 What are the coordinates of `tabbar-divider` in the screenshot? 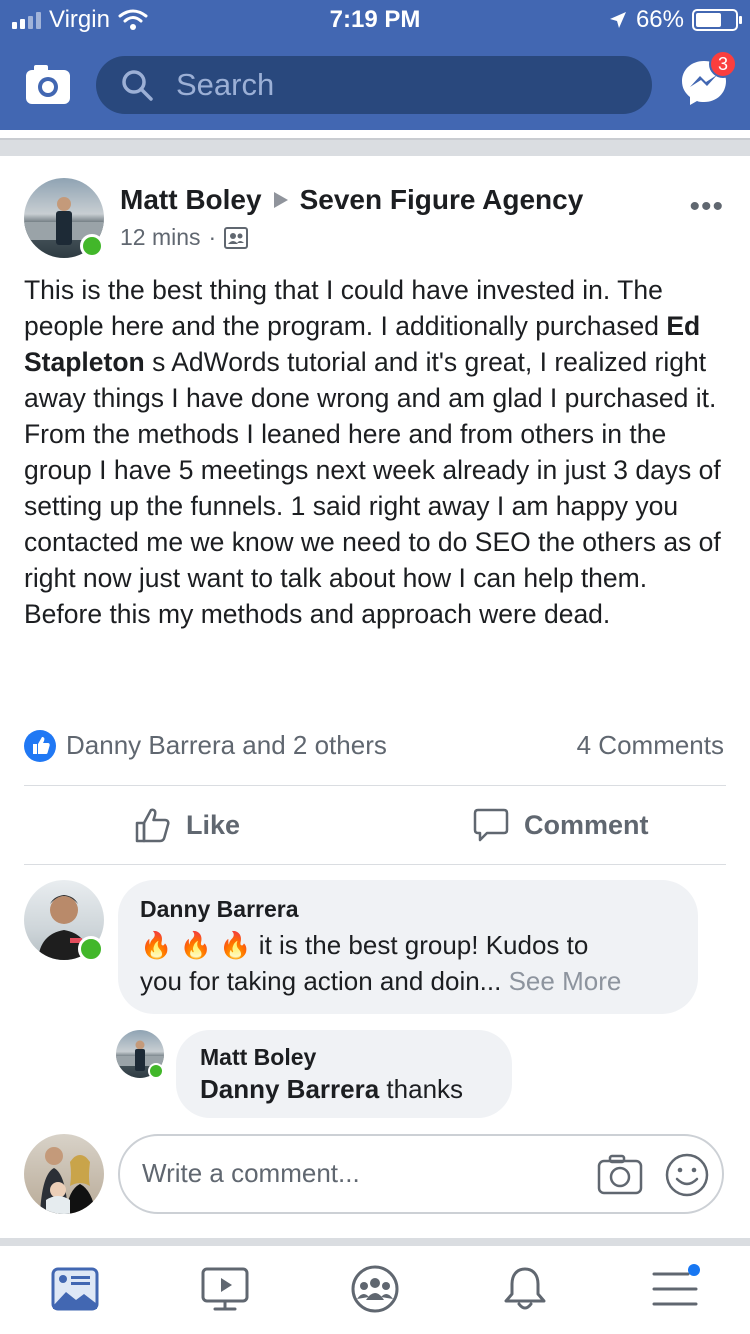 It's located at (375, 1242).